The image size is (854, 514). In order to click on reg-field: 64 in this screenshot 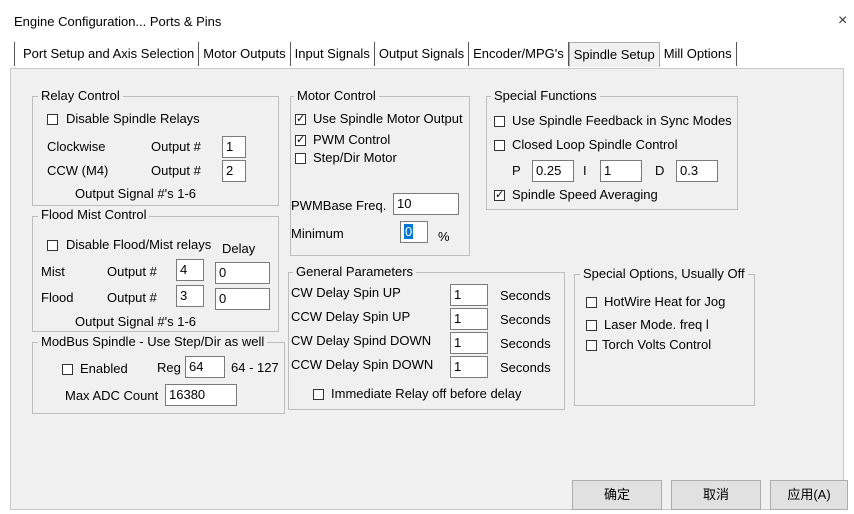, I will do `click(205, 367)`.